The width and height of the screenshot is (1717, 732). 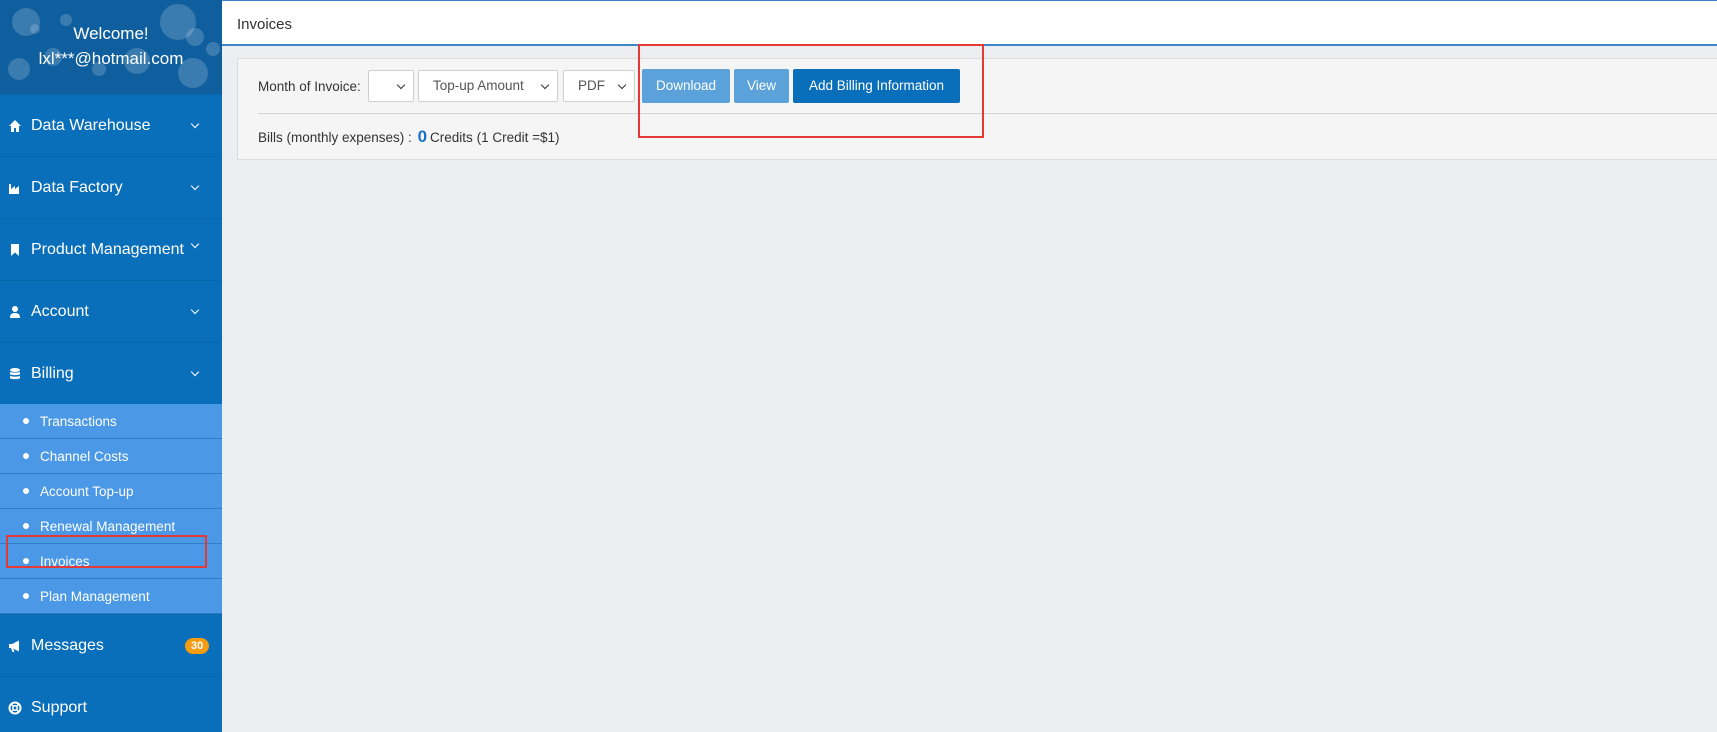 What do you see at coordinates (52, 373) in the screenshot?
I see `sidebar-item-label: Billing` at bounding box center [52, 373].